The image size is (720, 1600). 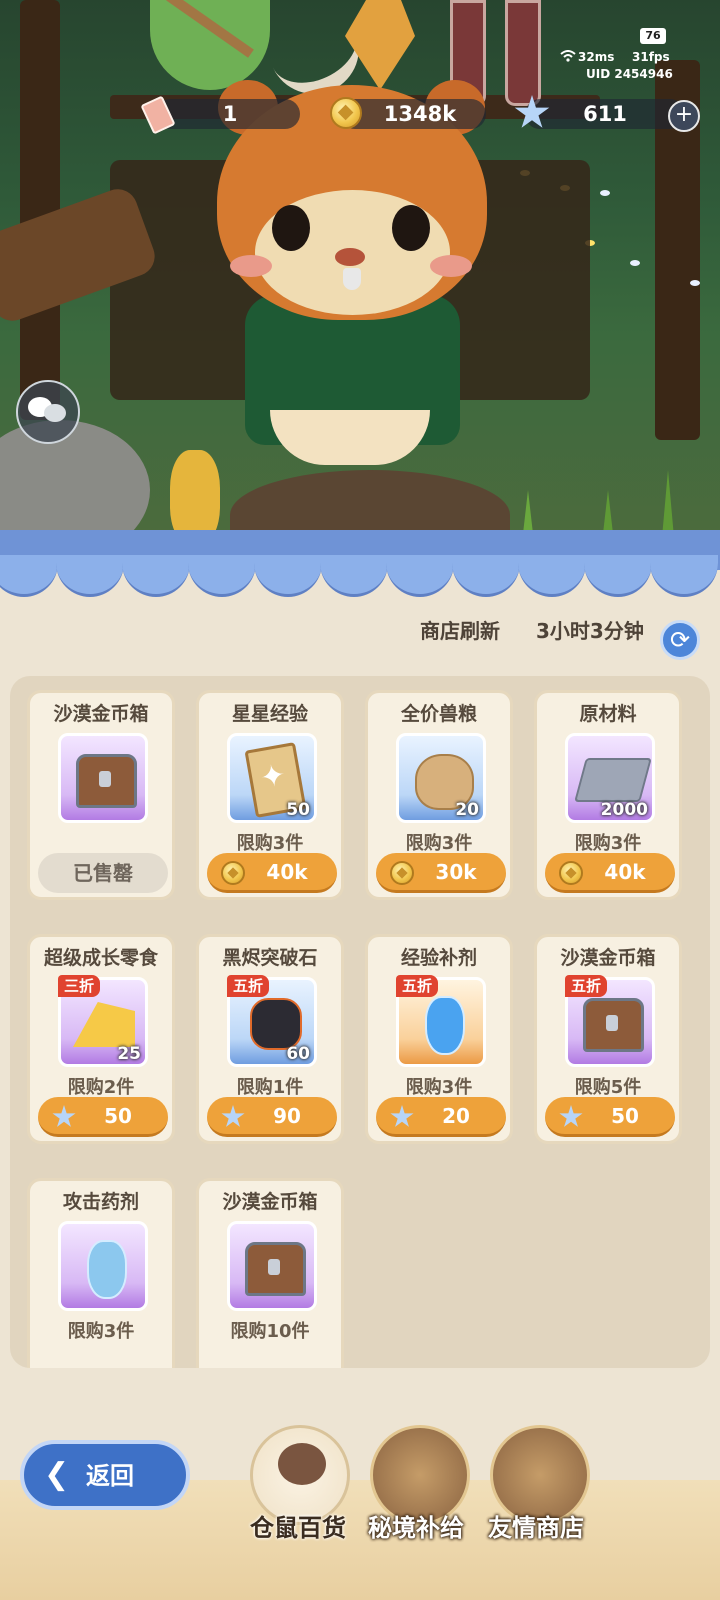 What do you see at coordinates (272, 778) in the screenshot?
I see `item-icon: 50` at bounding box center [272, 778].